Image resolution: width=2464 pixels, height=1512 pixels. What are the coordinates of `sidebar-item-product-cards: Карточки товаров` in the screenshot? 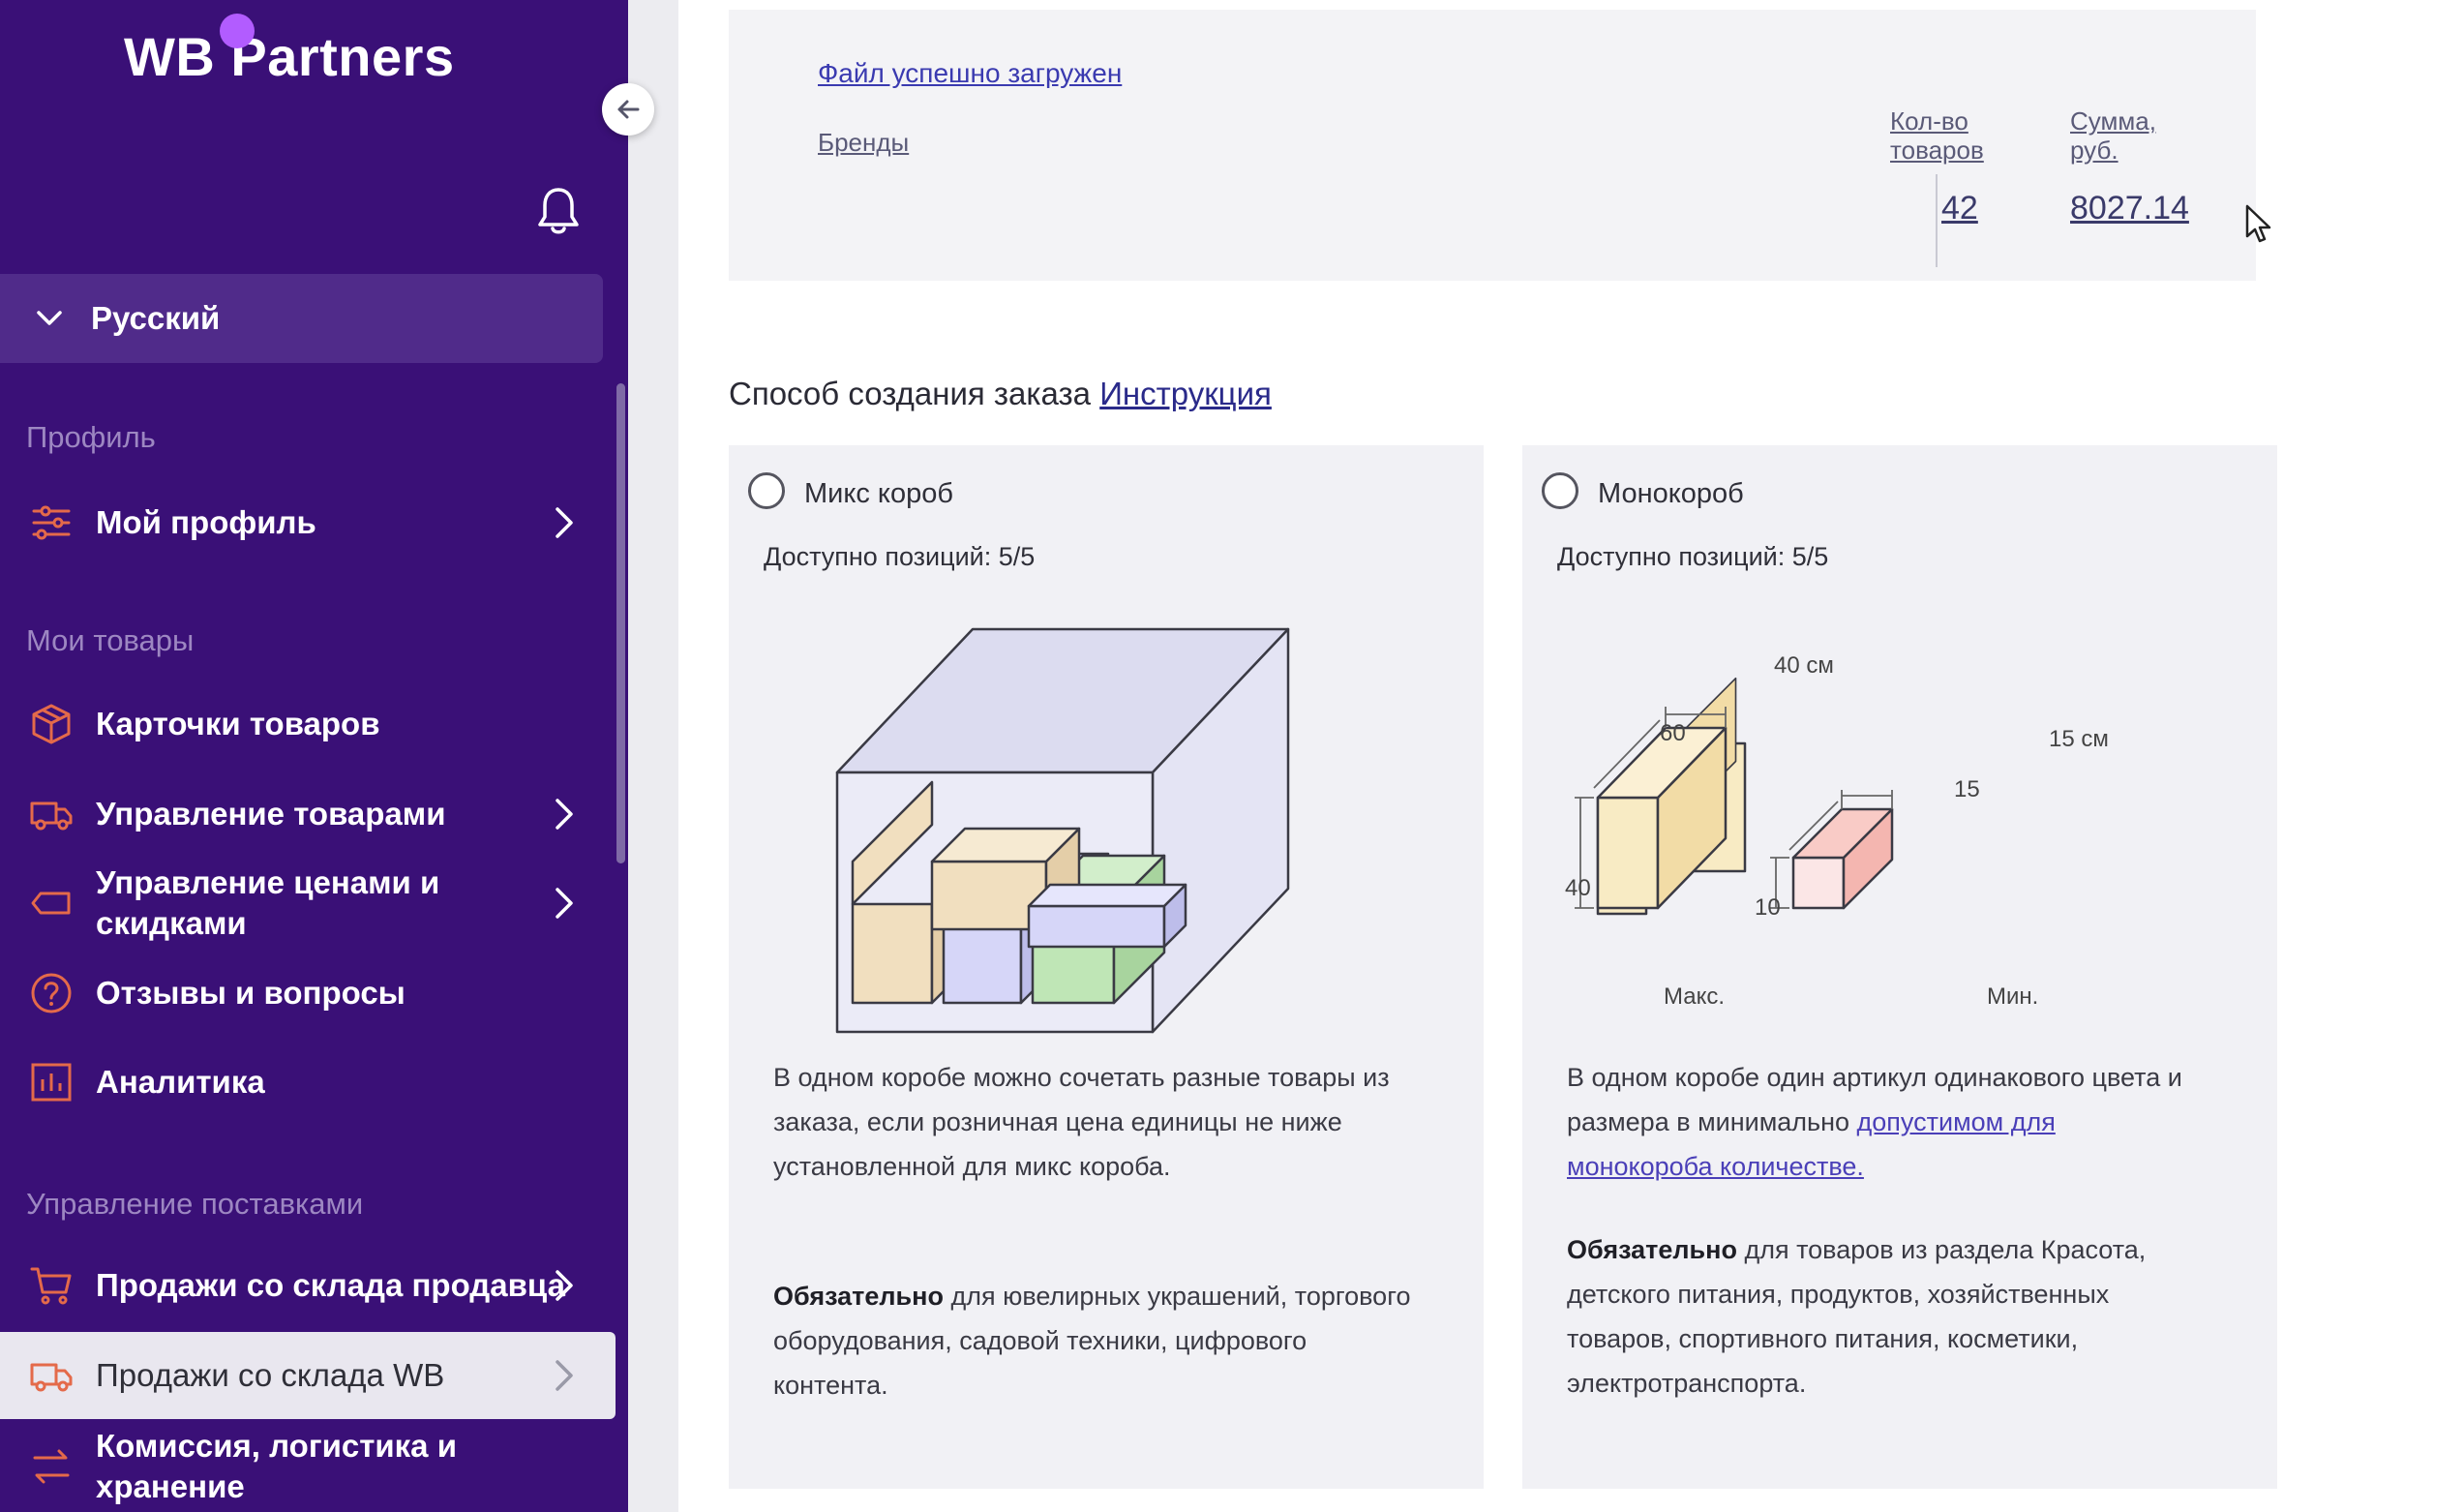 It's located at (307, 724).